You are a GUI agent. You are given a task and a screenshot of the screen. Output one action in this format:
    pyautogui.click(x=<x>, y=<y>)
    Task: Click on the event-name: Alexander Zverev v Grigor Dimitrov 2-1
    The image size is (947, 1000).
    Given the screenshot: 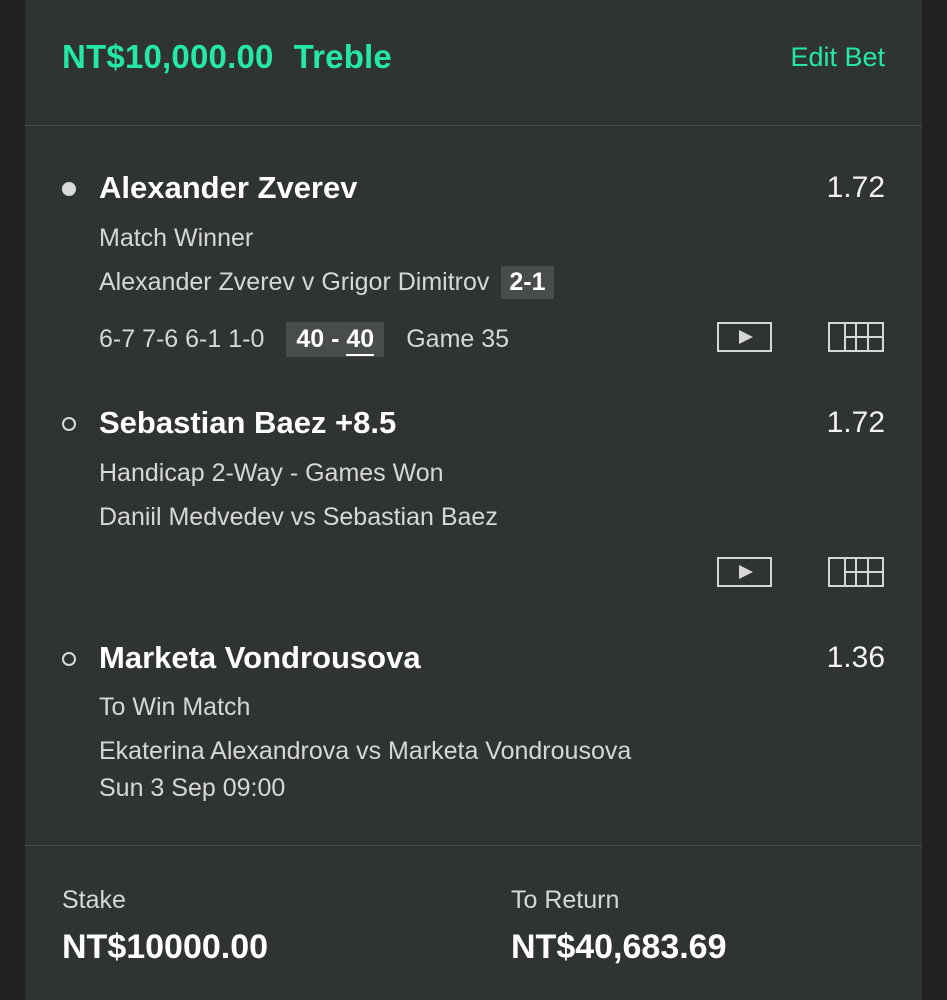 What is the action you would take?
    pyautogui.click(x=326, y=282)
    